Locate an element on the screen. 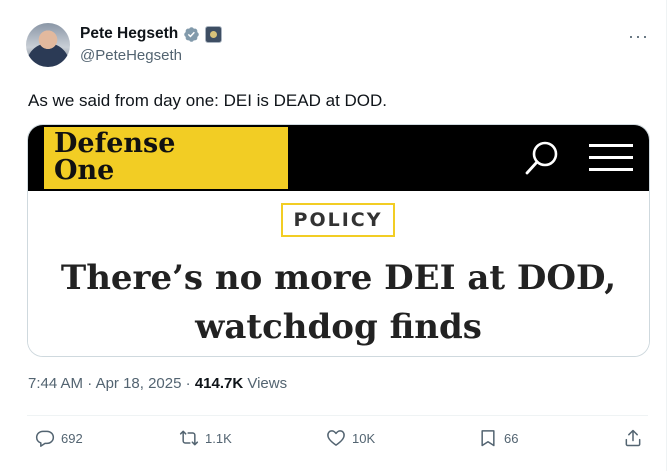 The image size is (669, 471). views-label: Views is located at coordinates (267, 383).